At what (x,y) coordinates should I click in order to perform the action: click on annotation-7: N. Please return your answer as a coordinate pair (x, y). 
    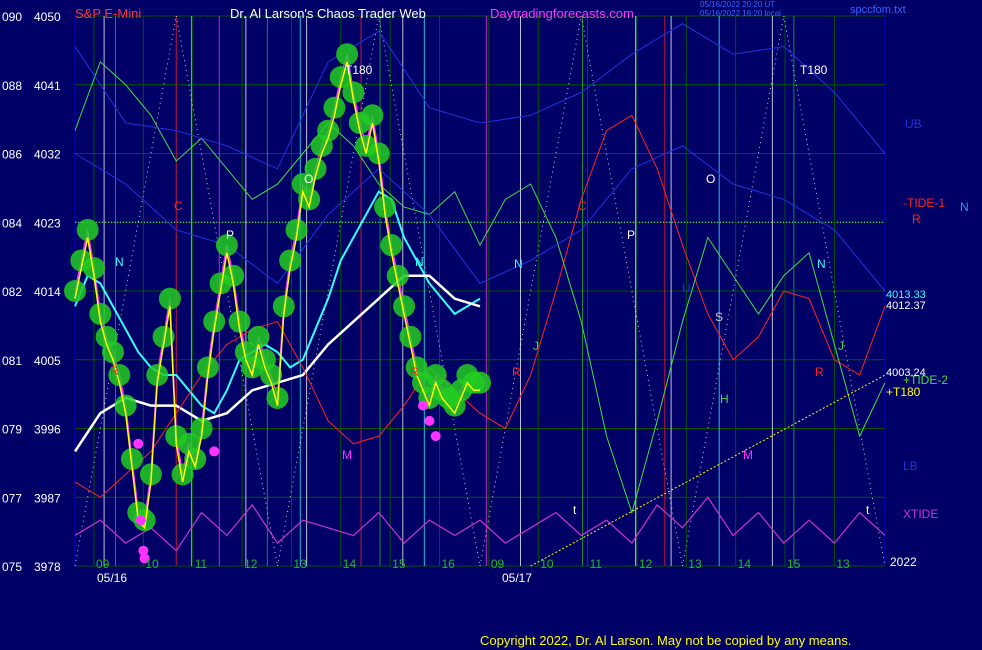
    Looking at the image, I should click on (419, 262).